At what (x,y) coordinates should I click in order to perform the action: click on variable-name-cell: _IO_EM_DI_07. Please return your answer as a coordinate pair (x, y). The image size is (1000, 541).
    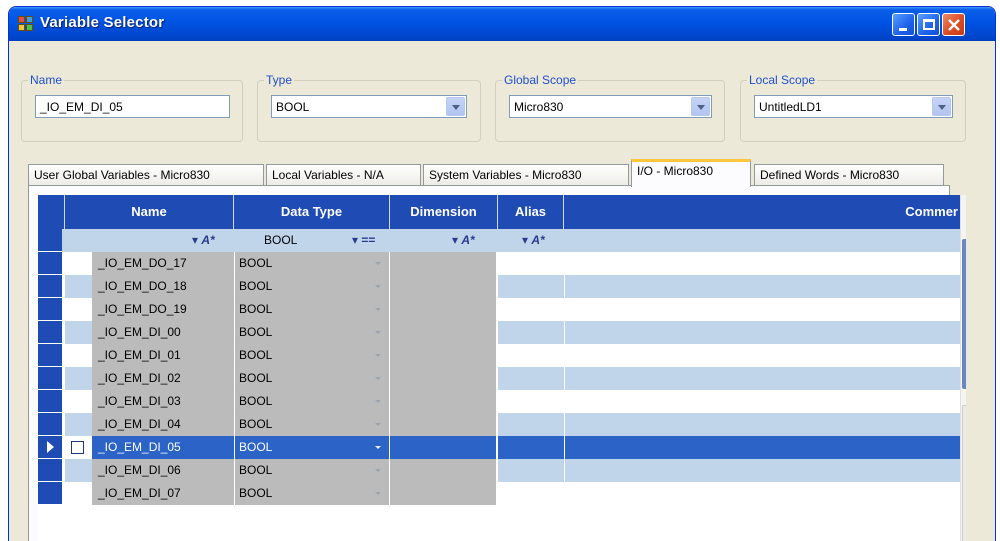
    Looking at the image, I should click on (163, 493).